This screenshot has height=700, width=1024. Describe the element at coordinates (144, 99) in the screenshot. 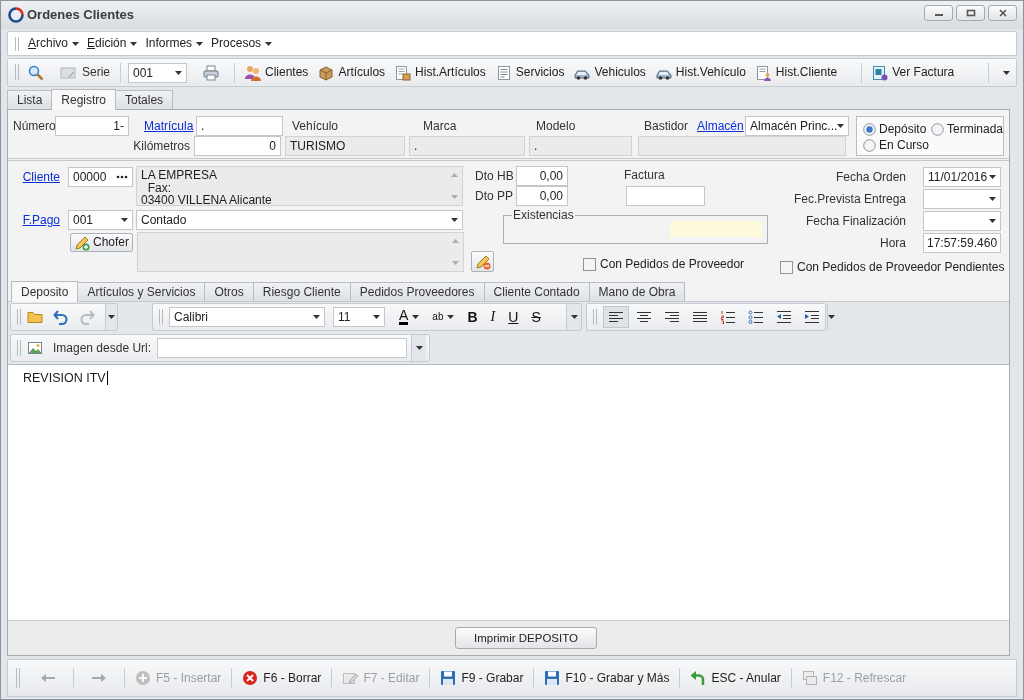

I see `tab: Totales` at that location.